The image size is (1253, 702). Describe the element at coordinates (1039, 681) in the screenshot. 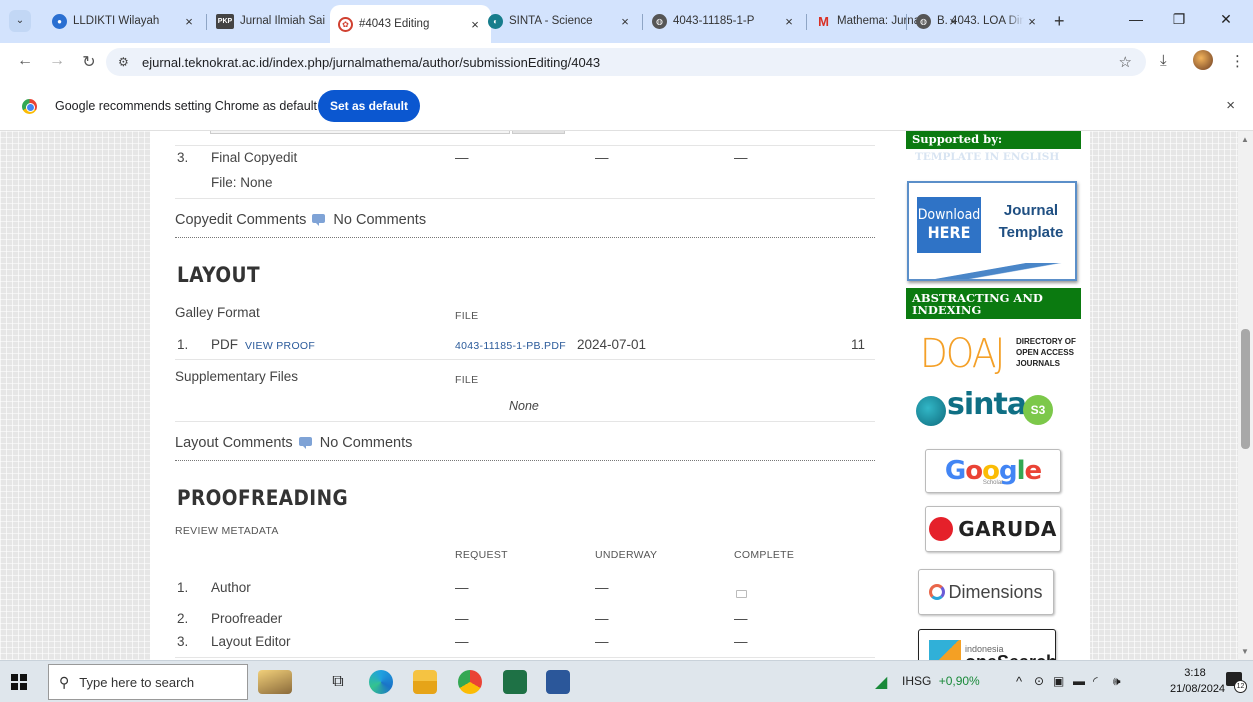

I see `tray-app-icon: ⊙` at that location.